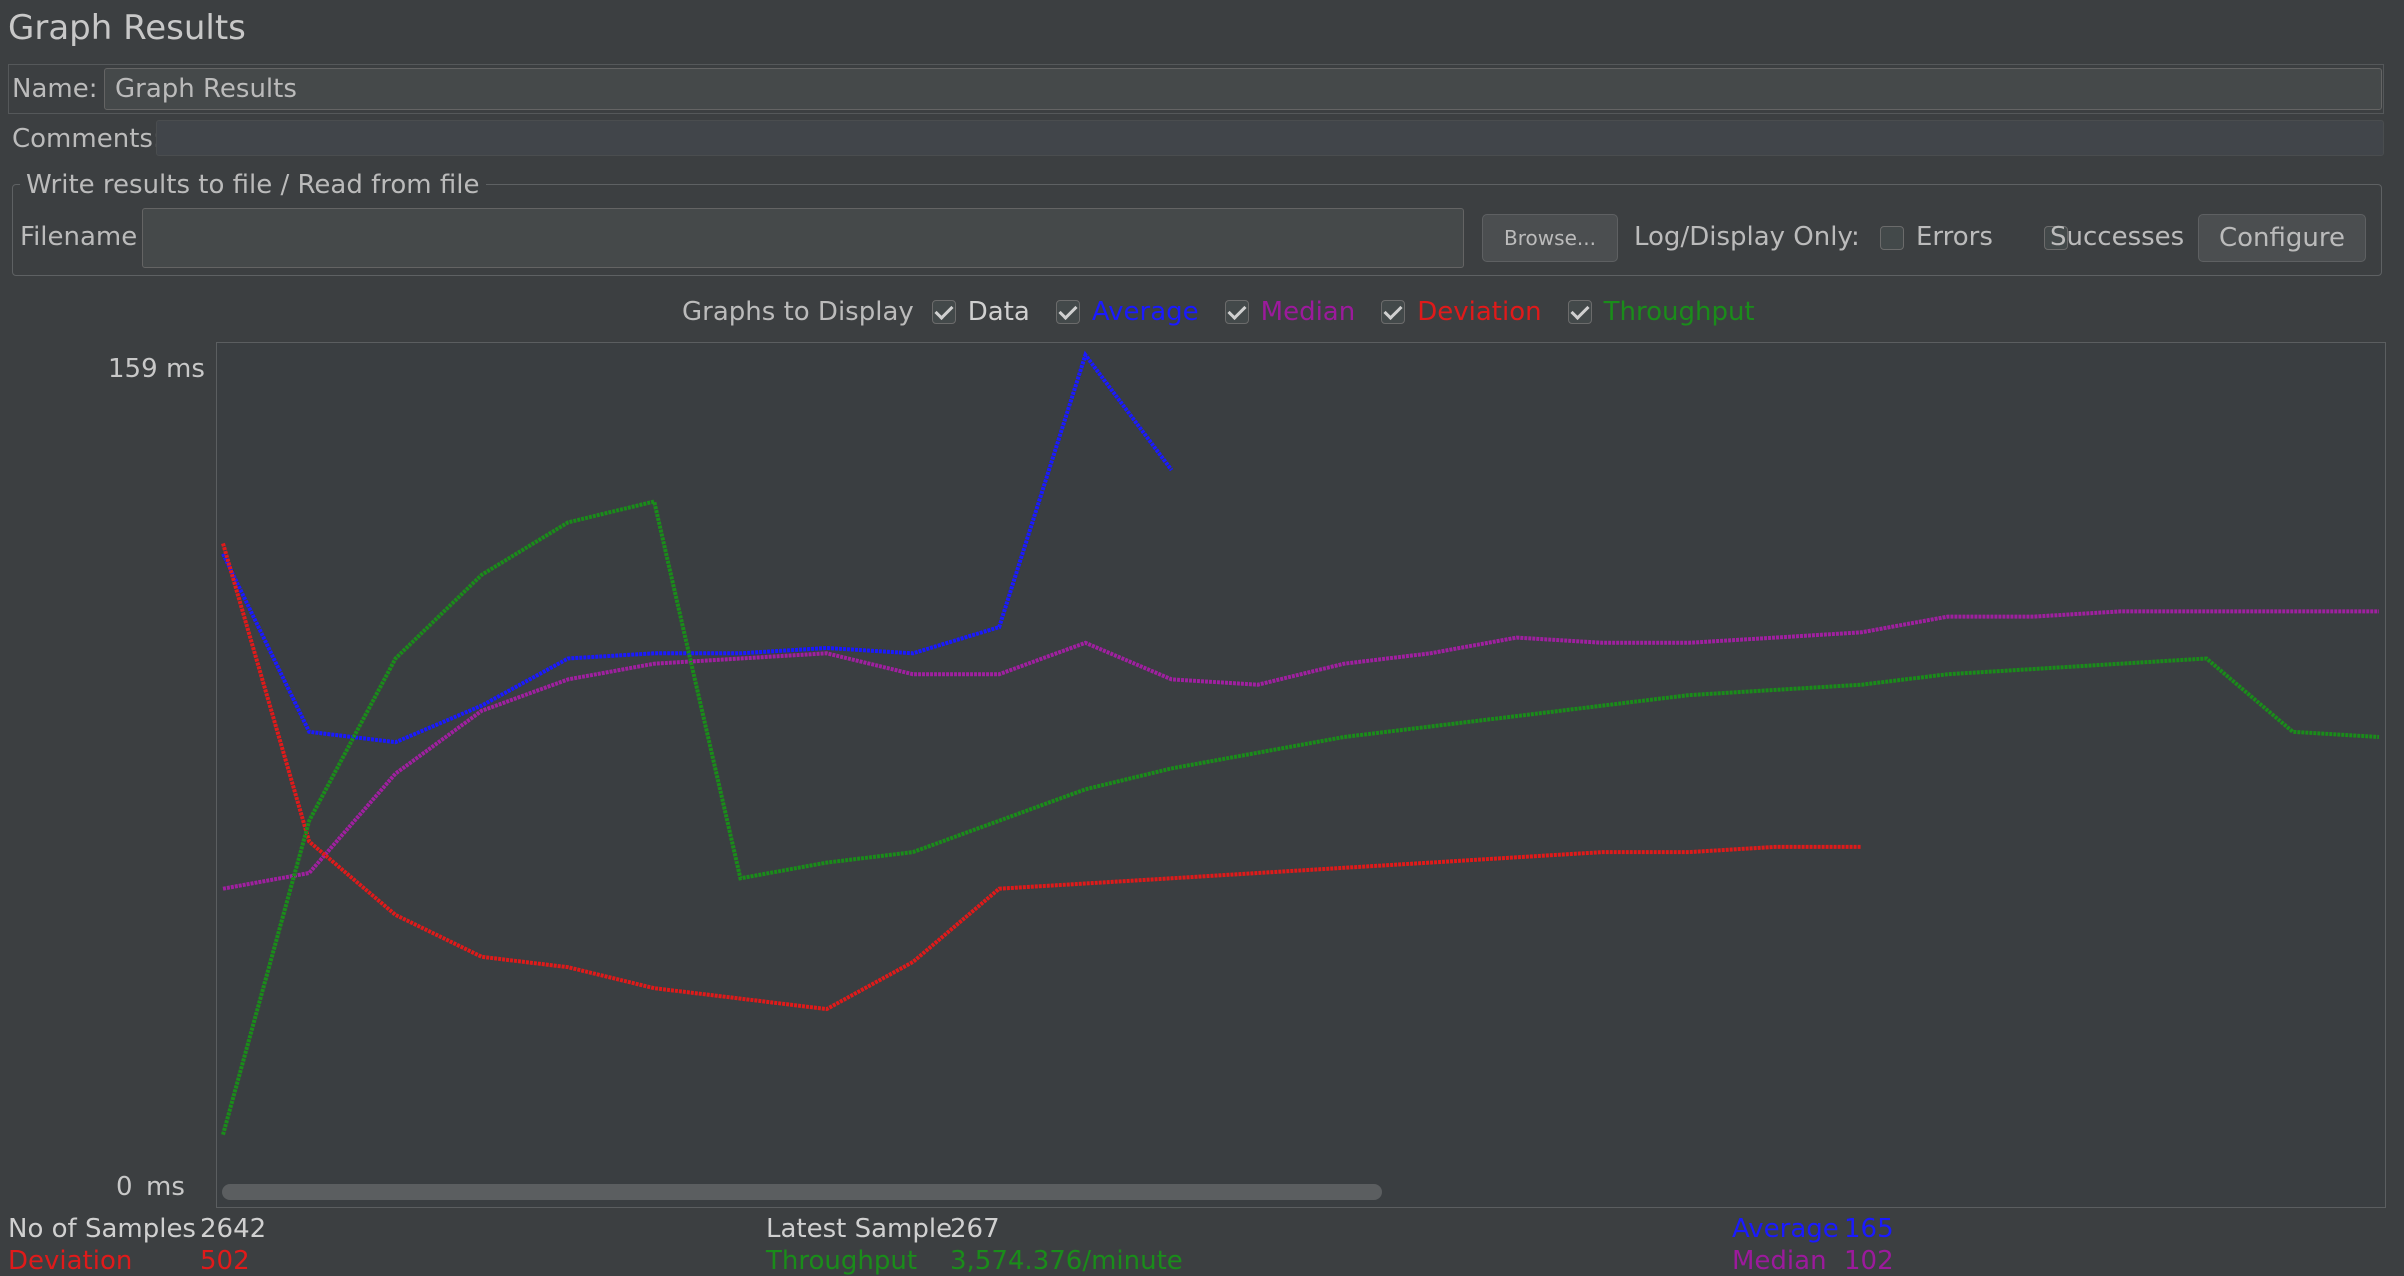 The height and width of the screenshot is (1276, 2404). I want to click on horizontal-scrollbar, so click(802, 1192).